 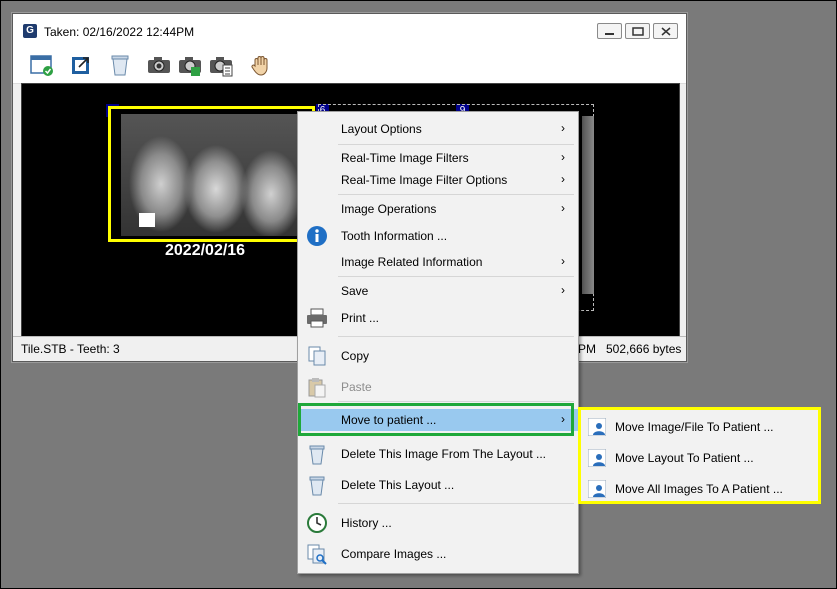 I want to click on tile-date: 2022/02/16, so click(x=205, y=250).